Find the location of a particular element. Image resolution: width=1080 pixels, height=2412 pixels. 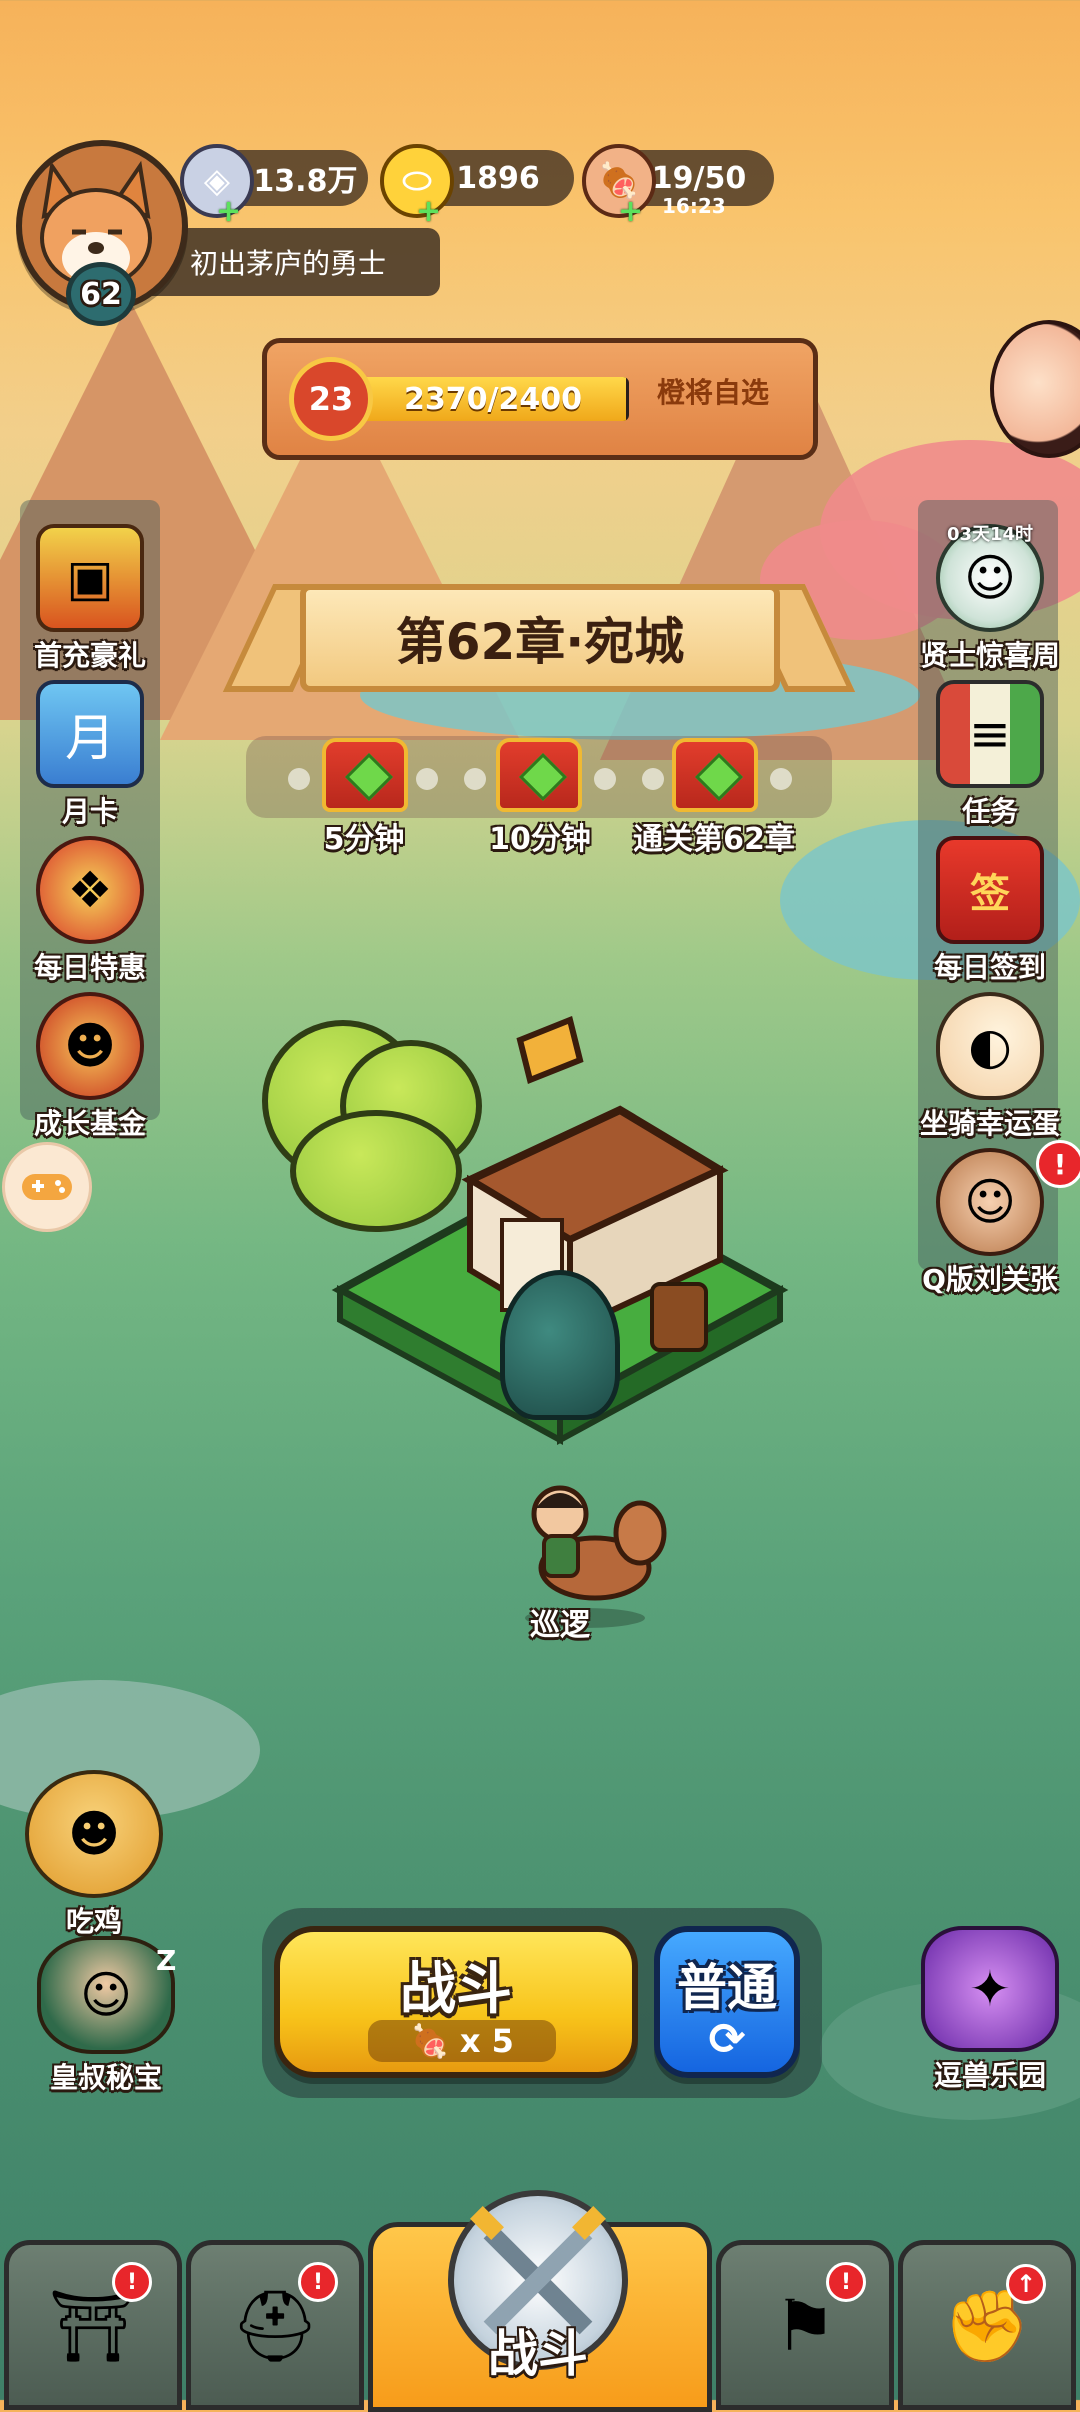

tasks: ≡ 任务 is located at coordinates (990, 755).